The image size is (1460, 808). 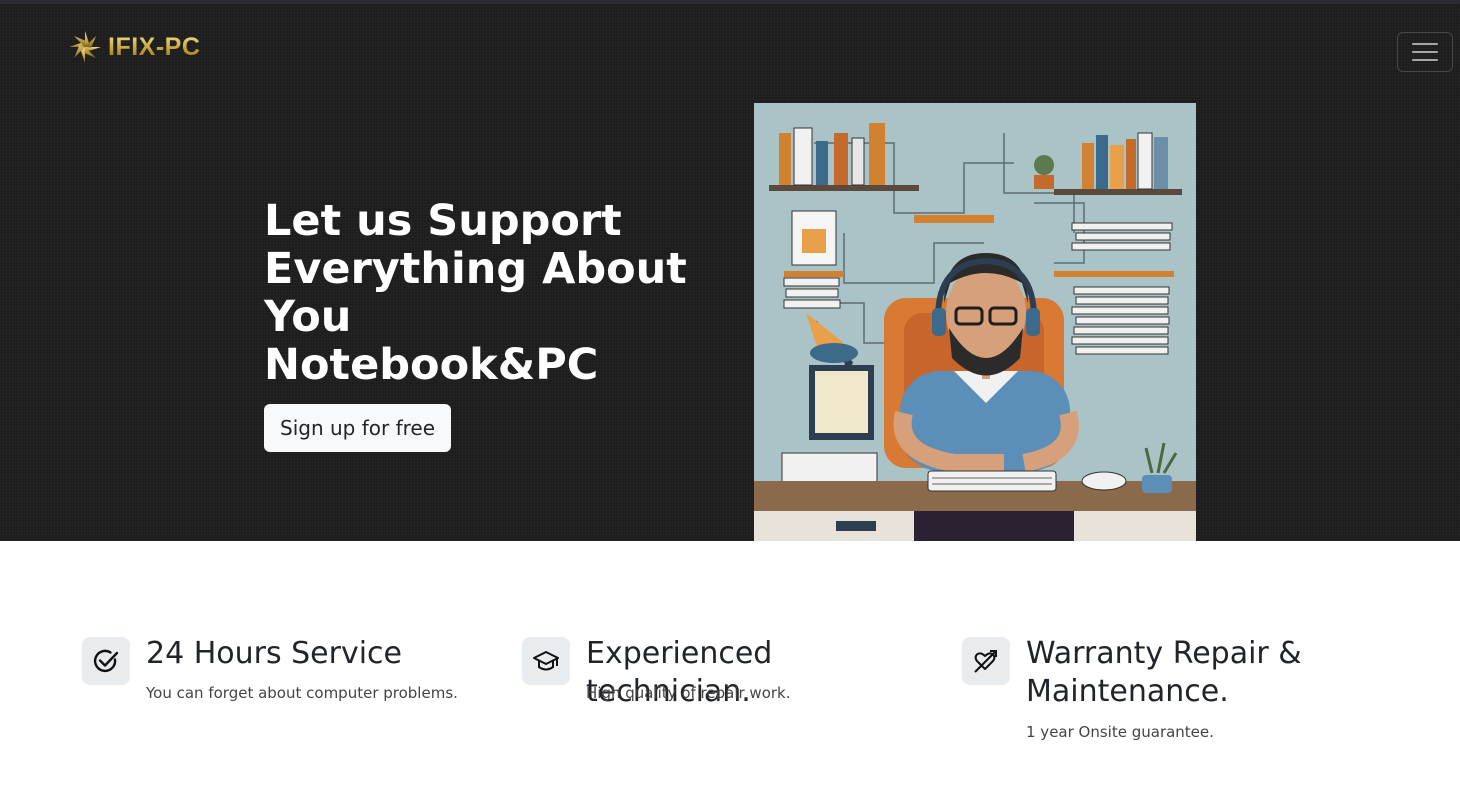 What do you see at coordinates (308, 317) in the screenshot?
I see `hero-headline-line: You` at bounding box center [308, 317].